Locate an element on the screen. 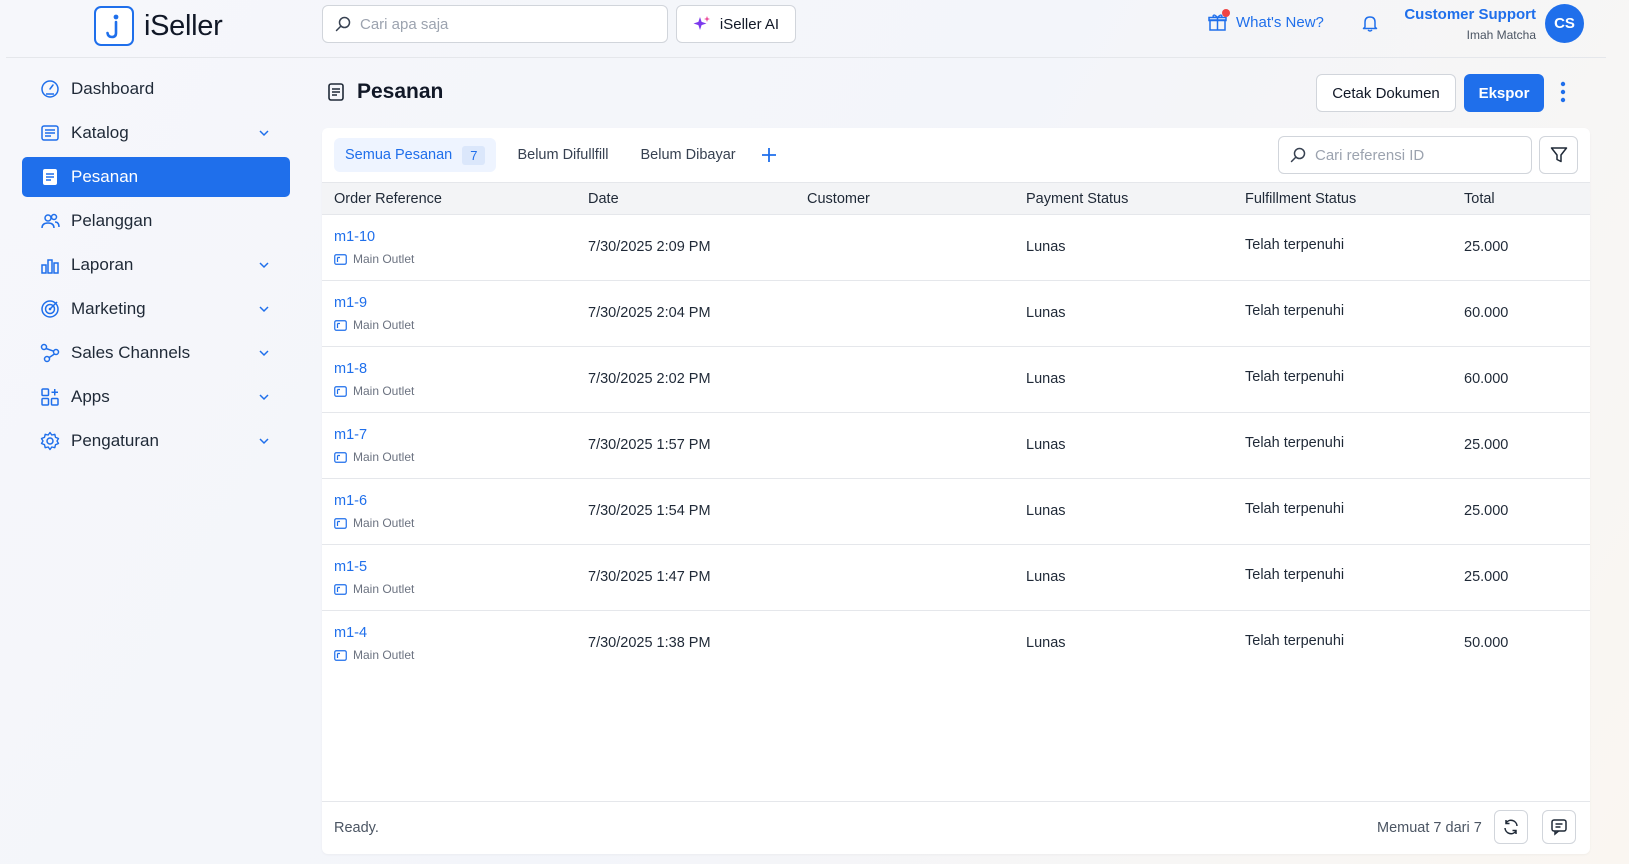 This screenshot has height=864, width=1629. more-options-icon is located at coordinates (1563, 92).